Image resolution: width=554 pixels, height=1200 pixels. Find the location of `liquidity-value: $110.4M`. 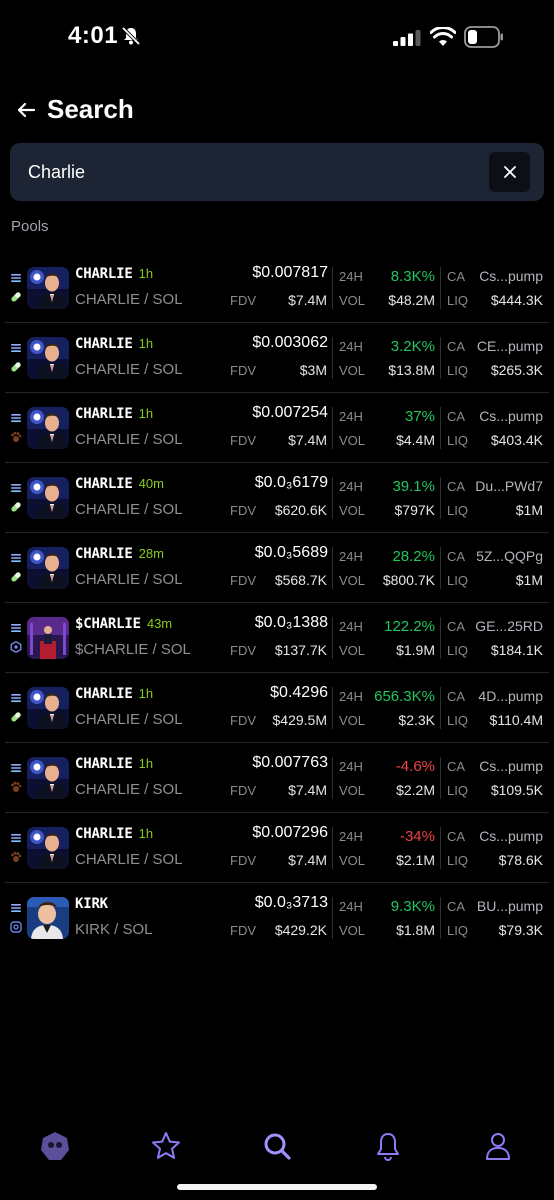

liquidity-value: $110.4M is located at coordinates (516, 720).